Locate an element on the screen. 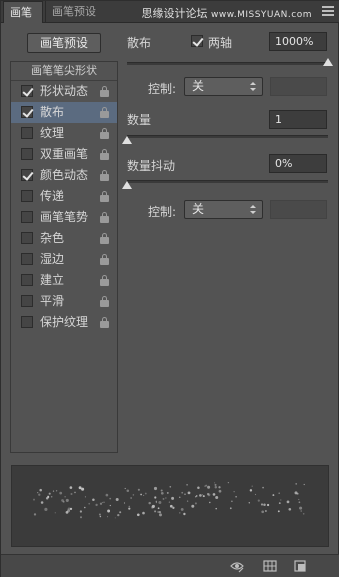  scatter-control-select: 关 is located at coordinates (223, 86).